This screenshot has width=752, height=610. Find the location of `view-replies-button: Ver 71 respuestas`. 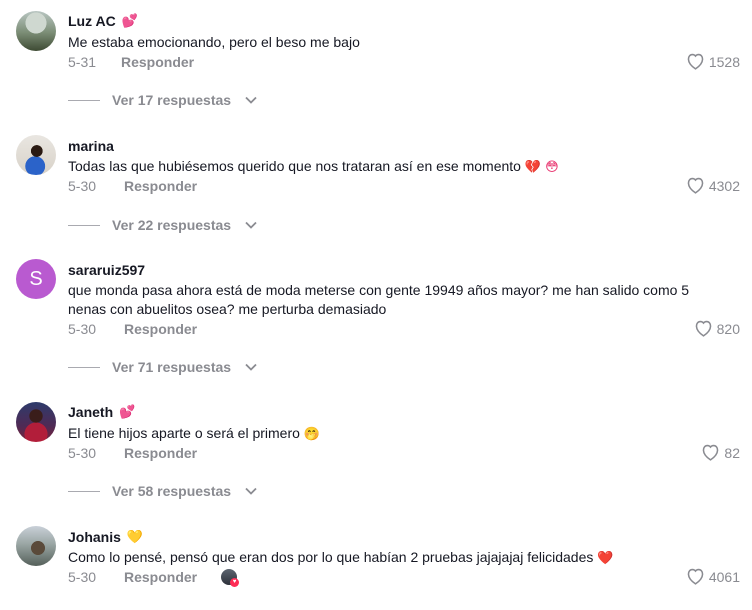

view-replies-button: Ver 71 respuestas is located at coordinates (162, 367).